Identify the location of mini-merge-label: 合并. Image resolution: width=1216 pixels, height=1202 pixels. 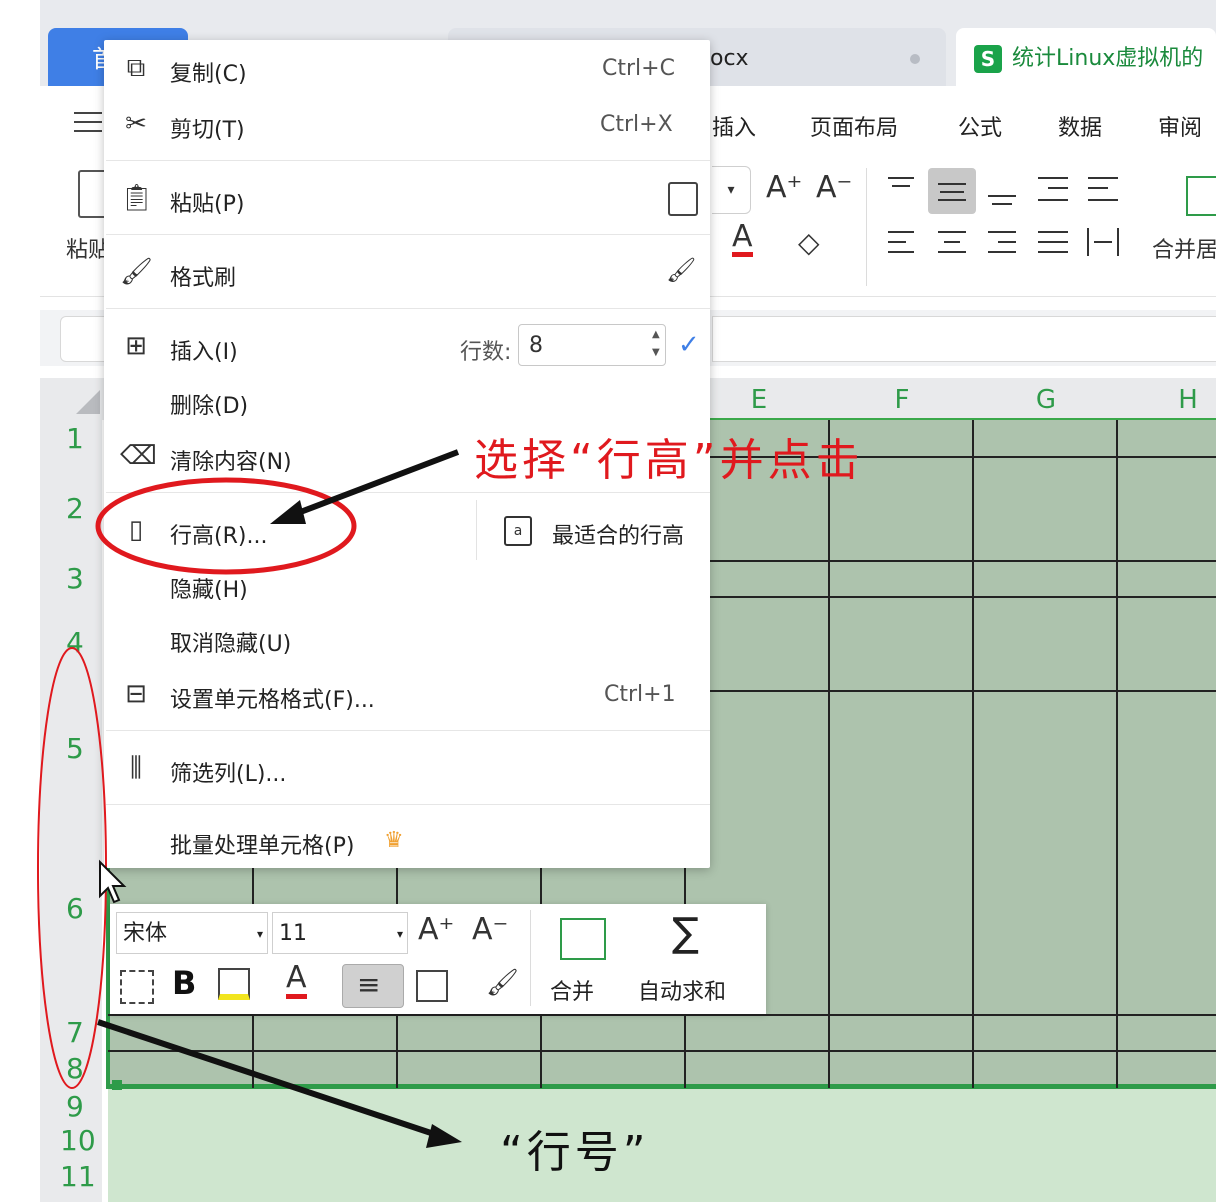
(572, 990).